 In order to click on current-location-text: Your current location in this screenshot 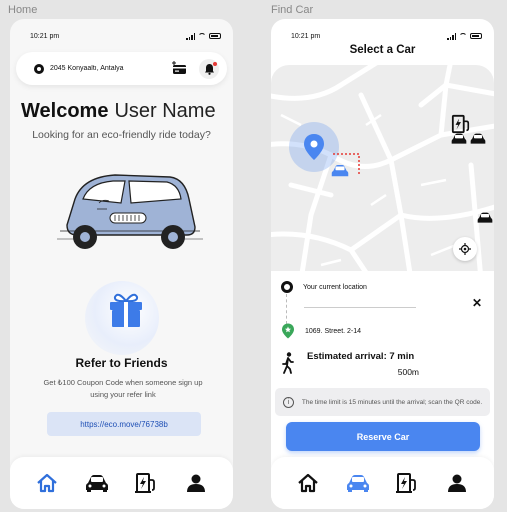, I will do `click(335, 287)`.